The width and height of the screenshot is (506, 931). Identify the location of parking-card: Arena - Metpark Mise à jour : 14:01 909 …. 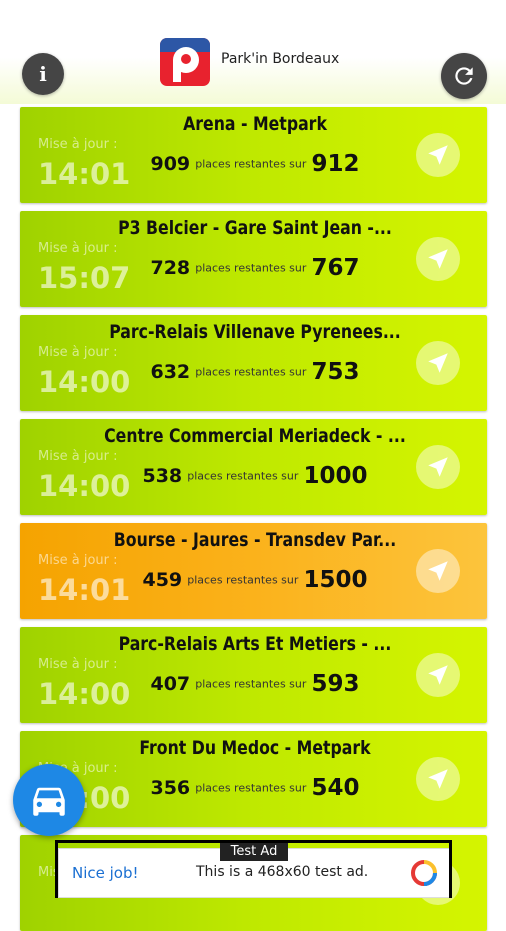
(253, 155).